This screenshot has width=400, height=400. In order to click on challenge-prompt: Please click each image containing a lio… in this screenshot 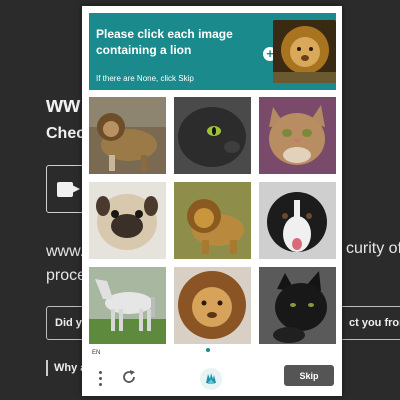, I will do `click(164, 42)`.